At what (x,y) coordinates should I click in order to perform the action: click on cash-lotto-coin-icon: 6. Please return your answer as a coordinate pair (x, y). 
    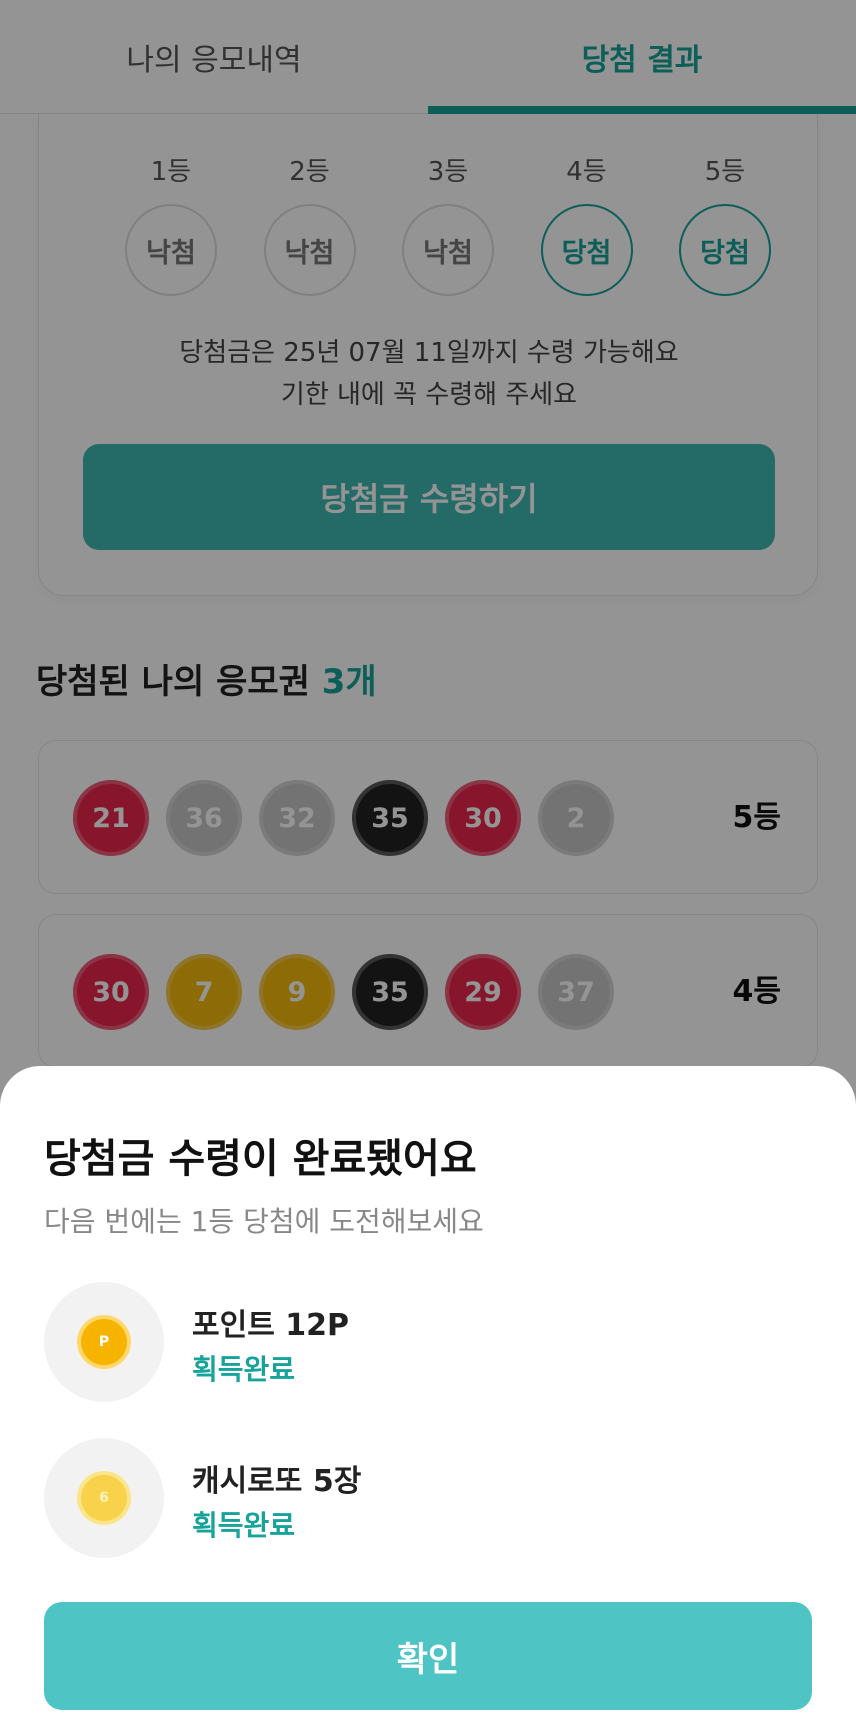
    Looking at the image, I should click on (104, 1498).